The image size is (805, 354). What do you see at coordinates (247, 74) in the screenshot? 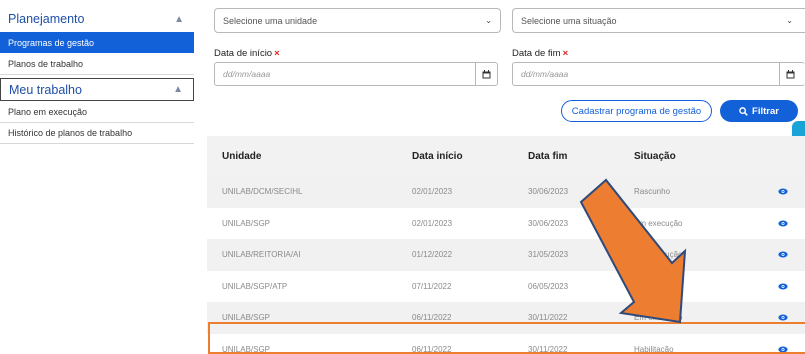
I see `start-date-placeholder: dd/mm/aaaa` at bounding box center [247, 74].